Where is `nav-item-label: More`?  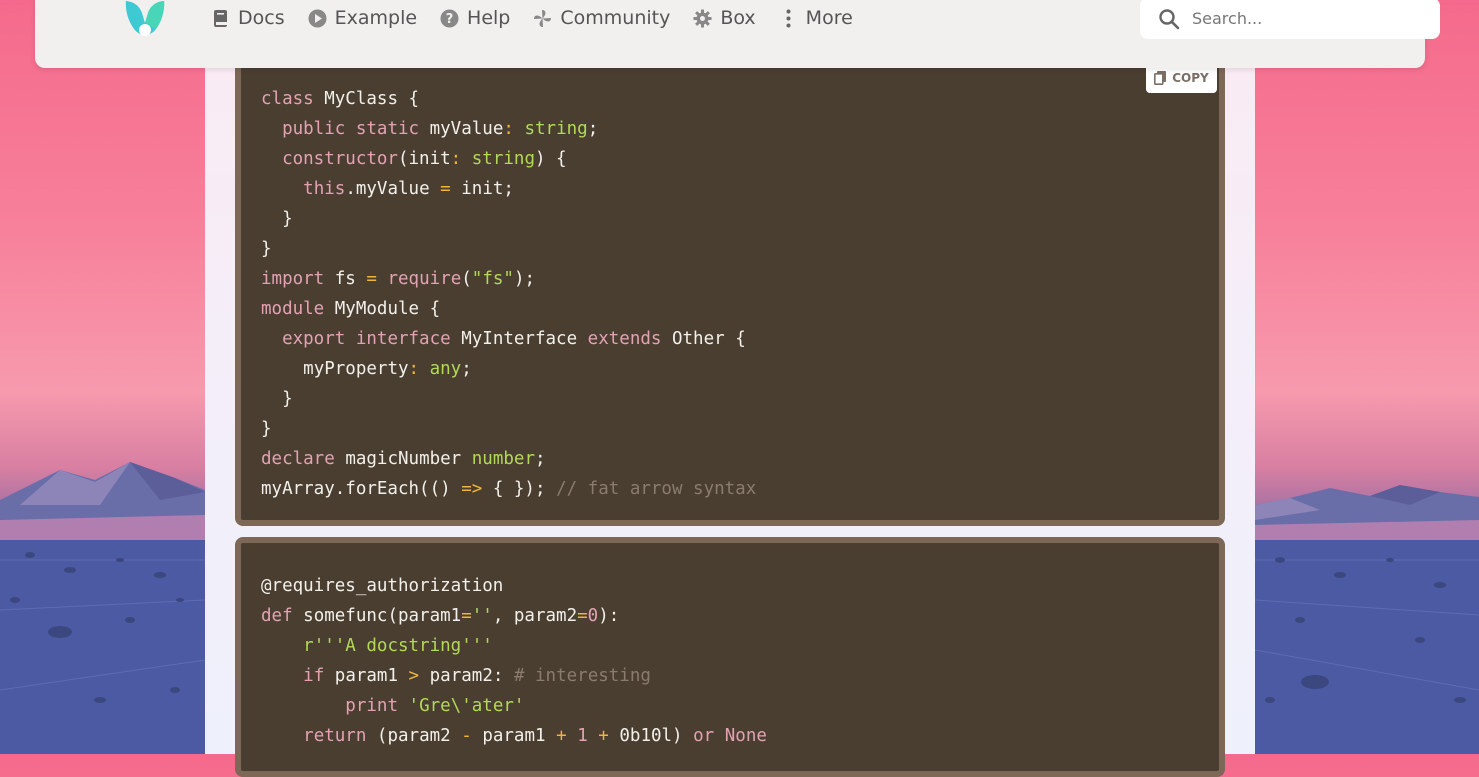
nav-item-label: More is located at coordinates (829, 18).